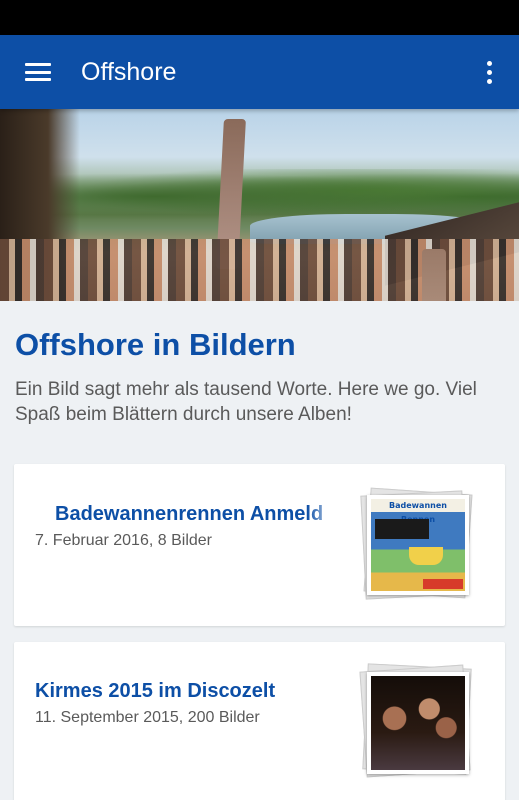 The height and width of the screenshot is (800, 519). Describe the element at coordinates (489, 72) in the screenshot. I see `more-options-button` at that location.